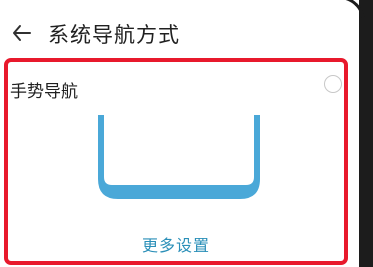 Image resolution: width=373 pixels, height=267 pixels. Describe the element at coordinates (114, 35) in the screenshot. I see `page-title: 系统导航方式` at that location.